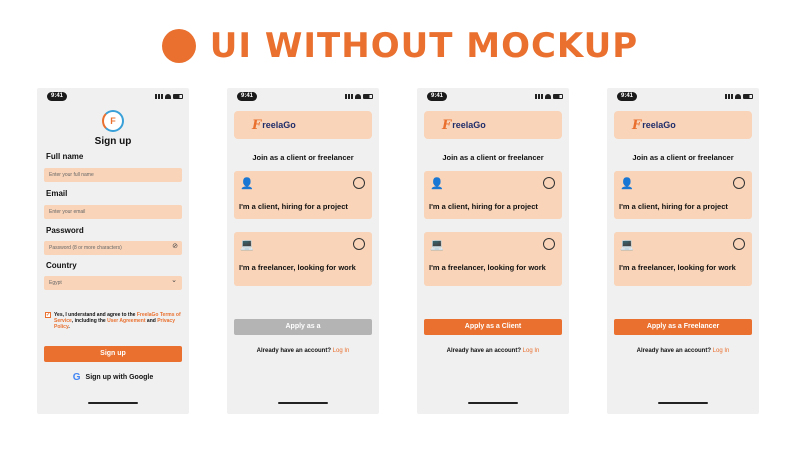  I want to click on signup-title: Sign up, so click(113, 141).